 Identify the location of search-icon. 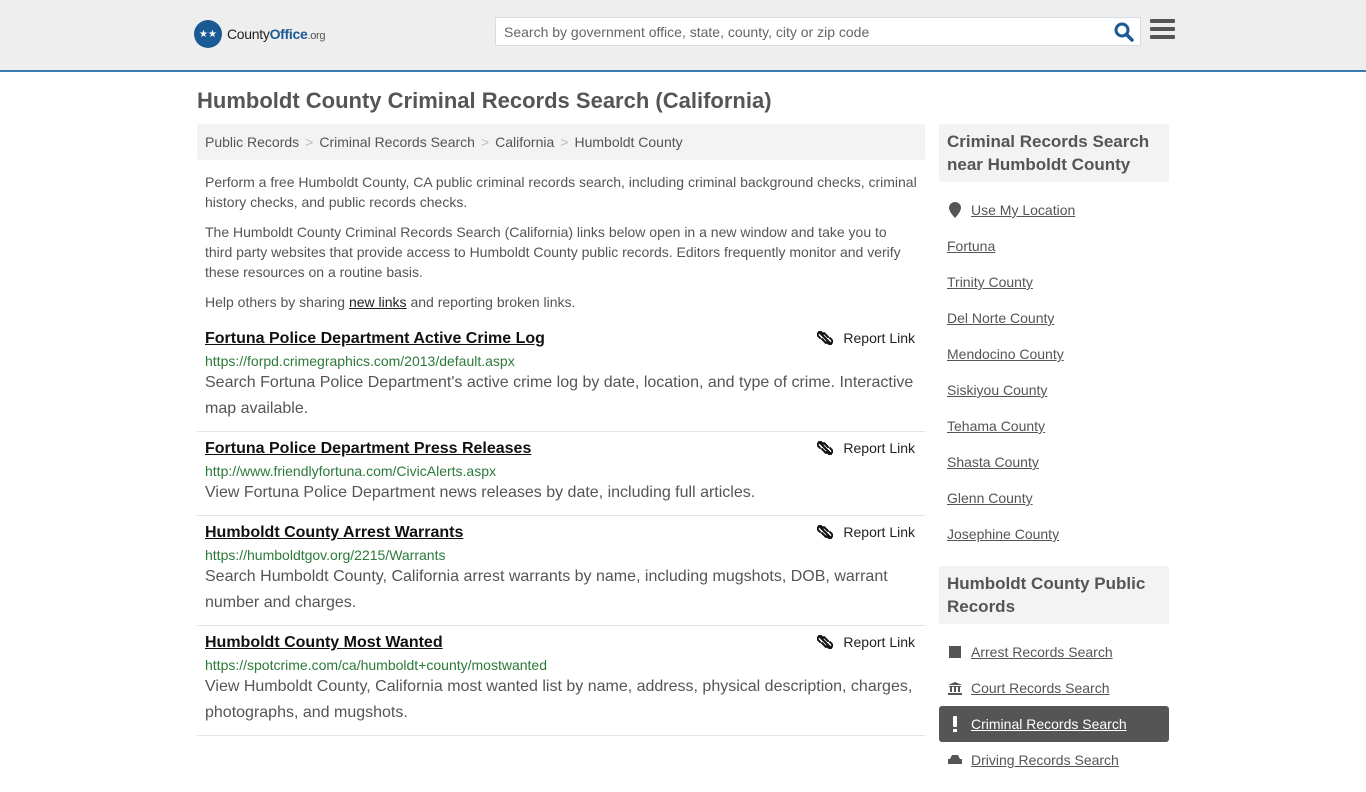
(1124, 32).